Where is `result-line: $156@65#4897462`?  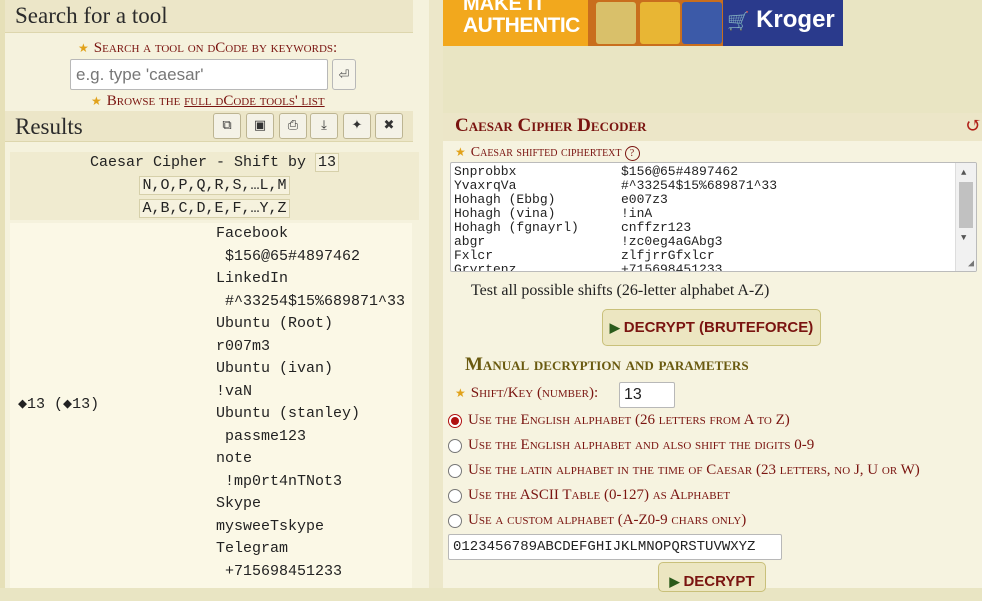
result-line: $156@65#4897462 is located at coordinates (293, 256).